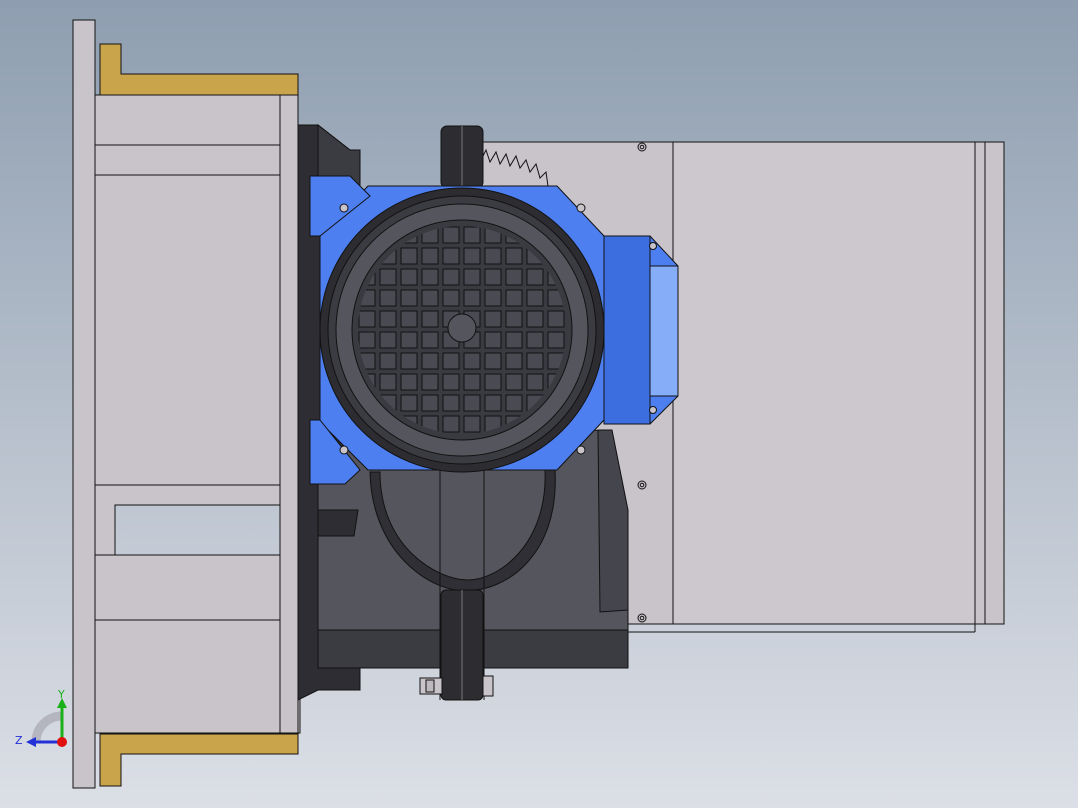 The width and height of the screenshot is (1078, 808). What do you see at coordinates (19, 740) in the screenshot?
I see `axis-z-label: Z` at bounding box center [19, 740].